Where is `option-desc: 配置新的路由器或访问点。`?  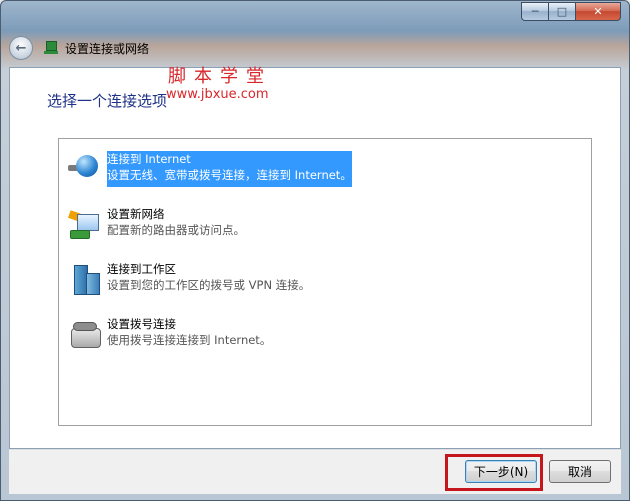
option-desc: 配置新的路由器或访问点。 is located at coordinates (176, 230).